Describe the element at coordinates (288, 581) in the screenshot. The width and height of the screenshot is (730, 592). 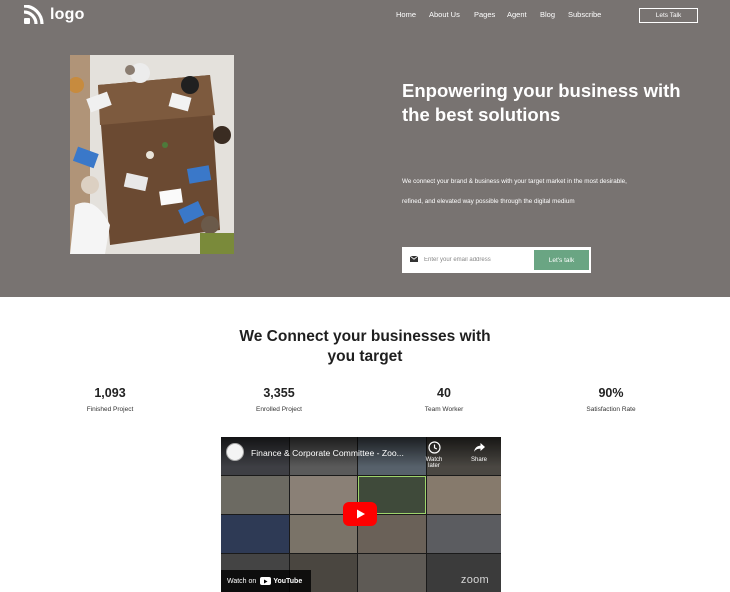
I see `youtube-wordmark: YouTube` at that location.